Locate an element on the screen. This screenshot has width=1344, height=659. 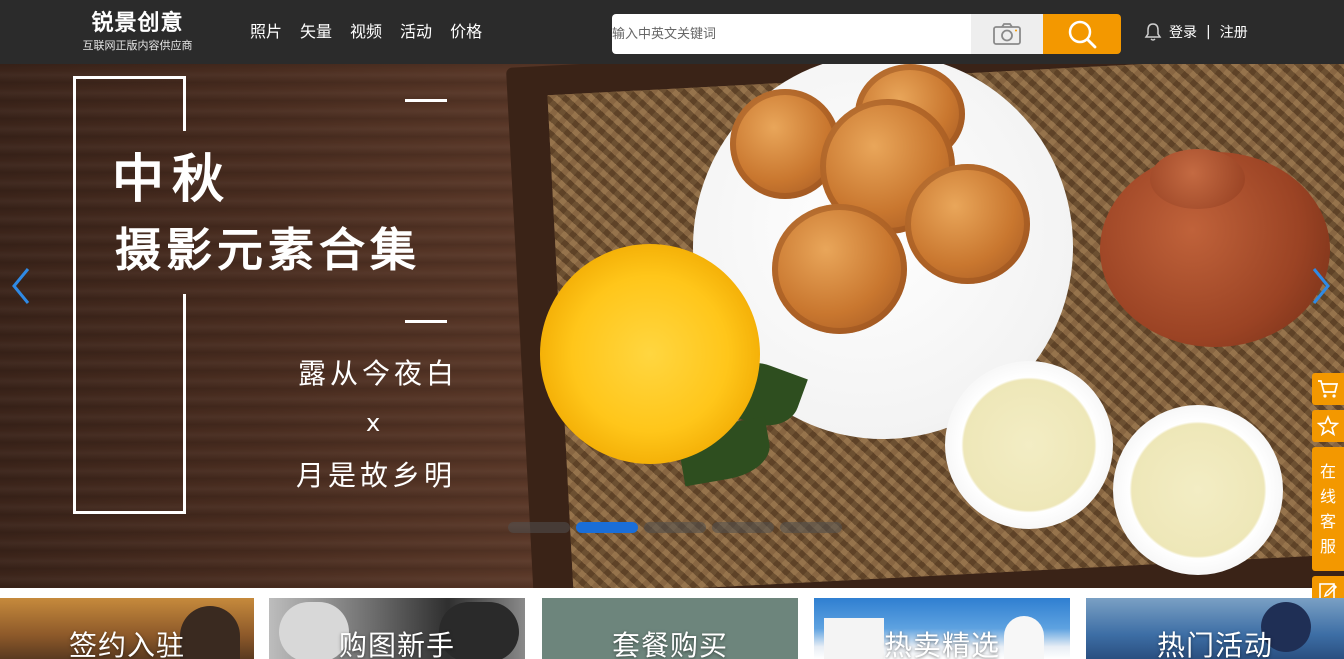
carousel-dot-active is located at coordinates (607, 527).